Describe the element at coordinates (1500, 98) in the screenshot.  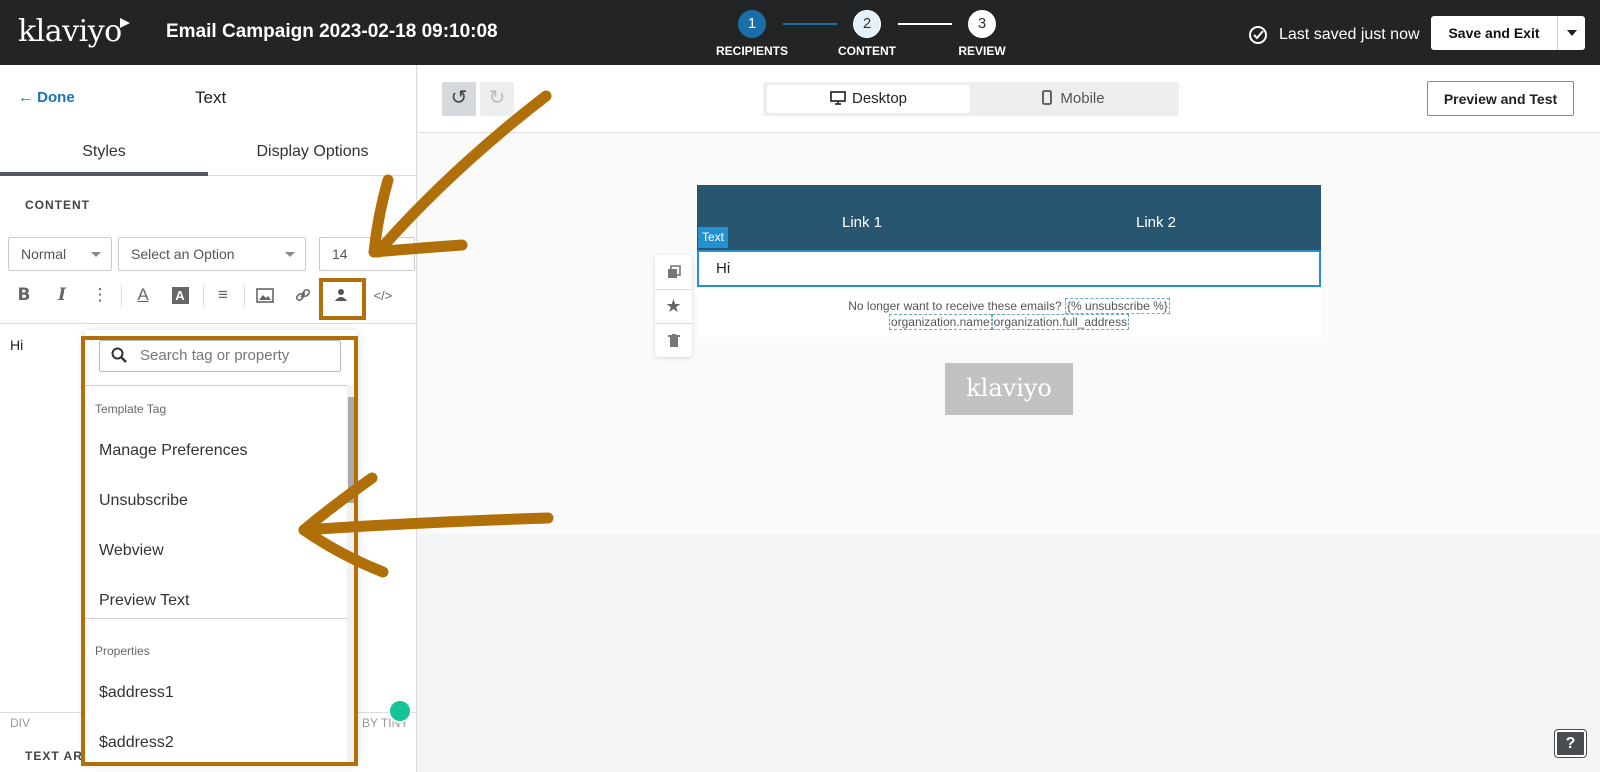
I see `preview-and-test-button: Preview and Test` at that location.